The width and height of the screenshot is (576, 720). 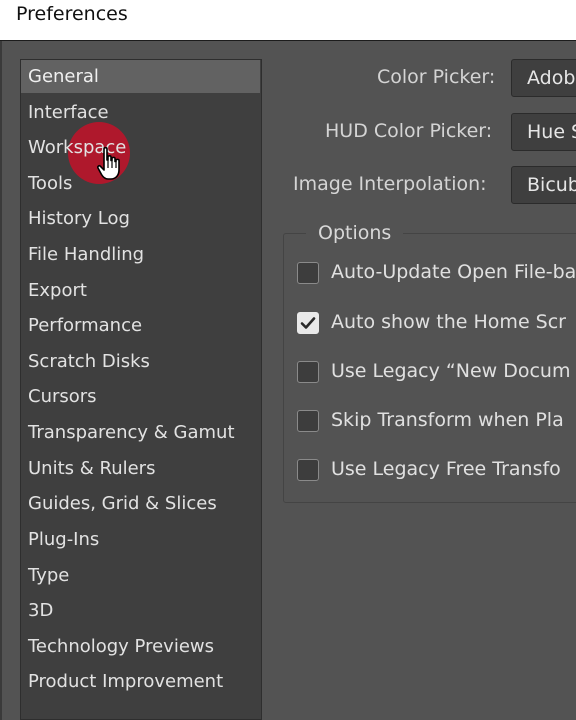 I want to click on sidebar-item-cursors: Cursors, so click(x=140, y=396).